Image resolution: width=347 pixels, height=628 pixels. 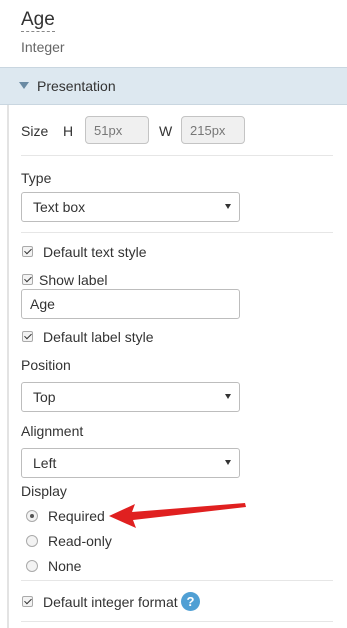 What do you see at coordinates (130, 304) in the screenshot?
I see `label-text-input: Age` at bounding box center [130, 304].